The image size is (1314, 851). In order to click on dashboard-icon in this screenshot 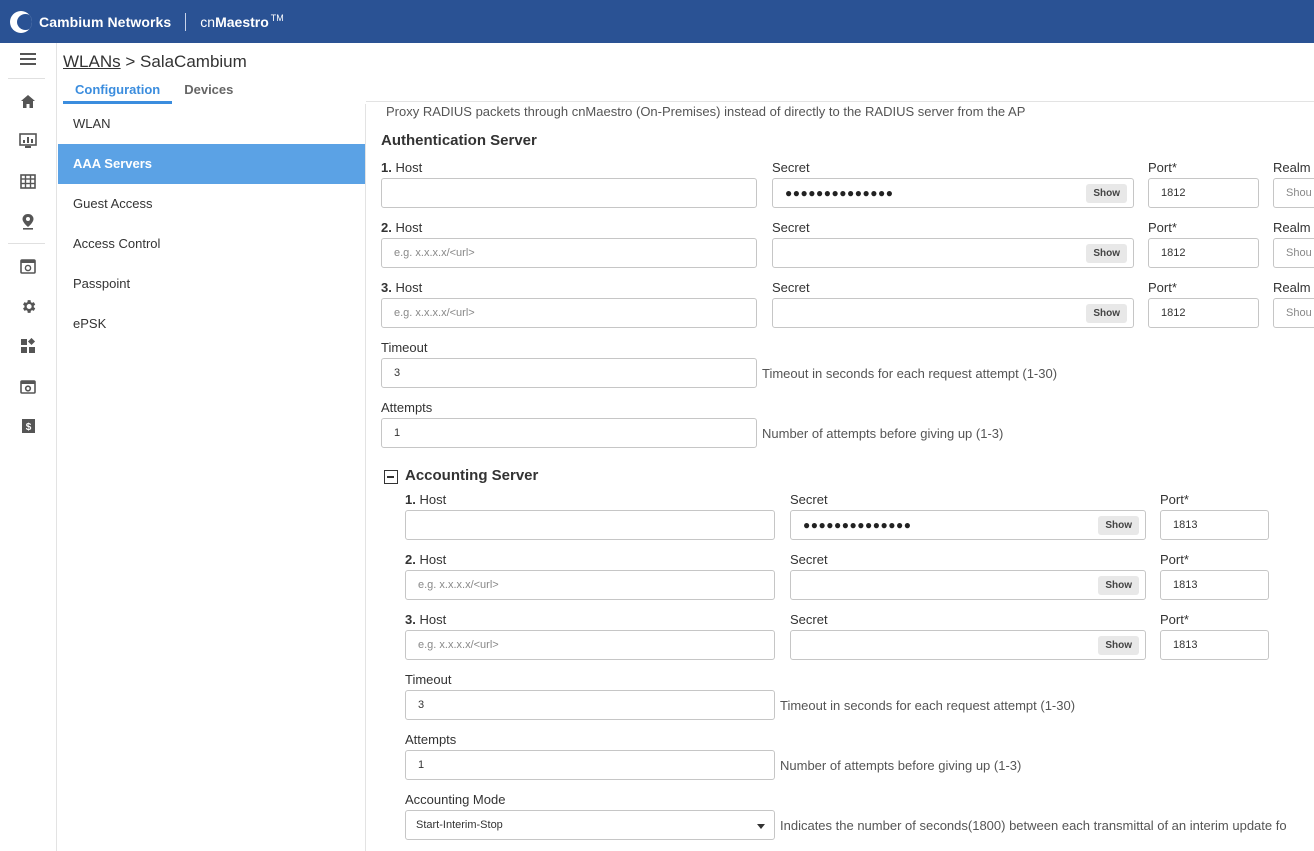, I will do `click(28, 141)`.